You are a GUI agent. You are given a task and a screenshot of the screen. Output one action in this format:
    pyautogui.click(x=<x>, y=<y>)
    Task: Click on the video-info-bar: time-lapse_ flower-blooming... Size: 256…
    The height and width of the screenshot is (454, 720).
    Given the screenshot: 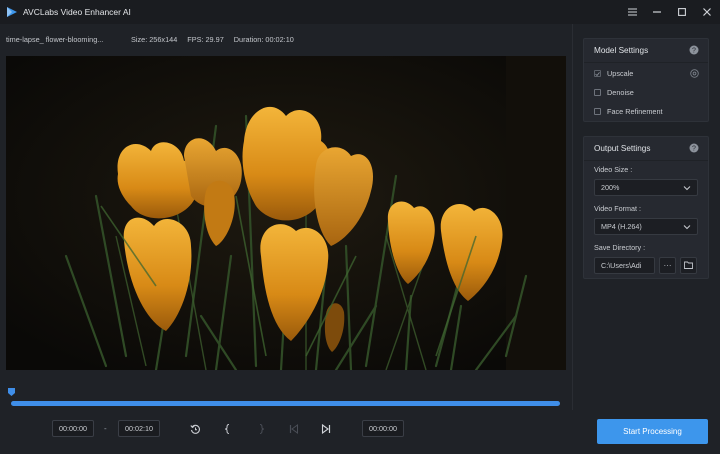 What is the action you would take?
    pyautogui.click(x=286, y=39)
    